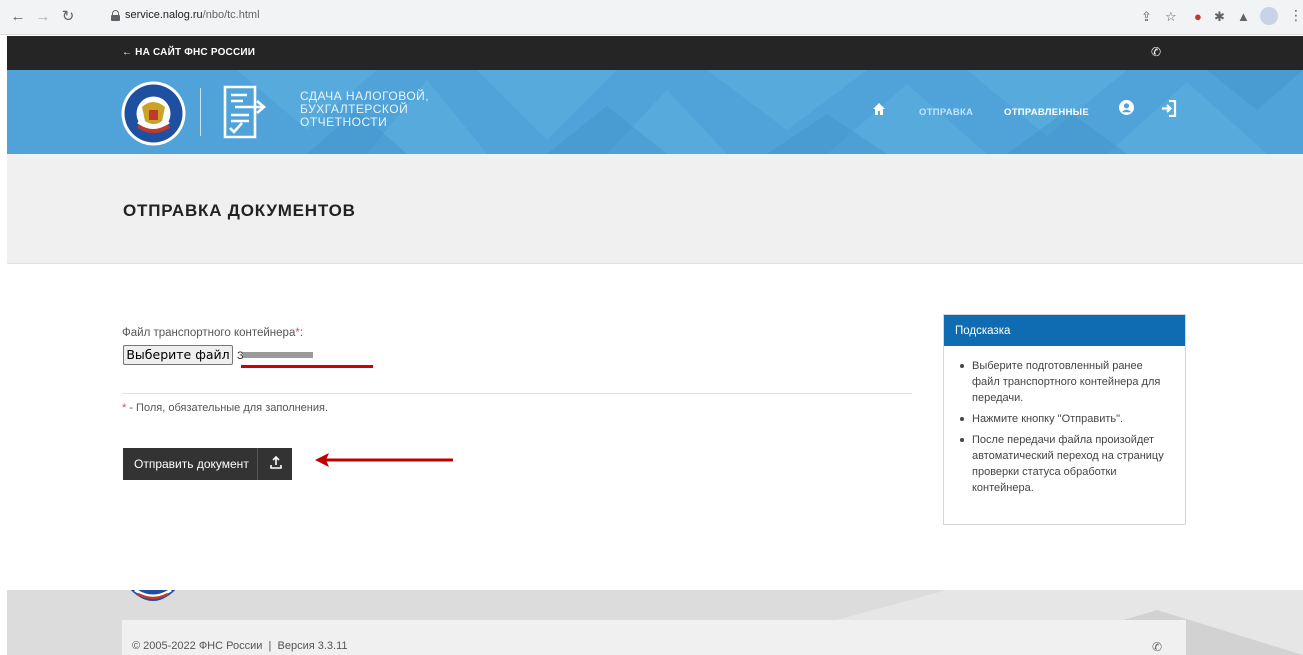 This screenshot has width=1303, height=655. I want to click on submit-button-label: Отправить документ, so click(191, 464).